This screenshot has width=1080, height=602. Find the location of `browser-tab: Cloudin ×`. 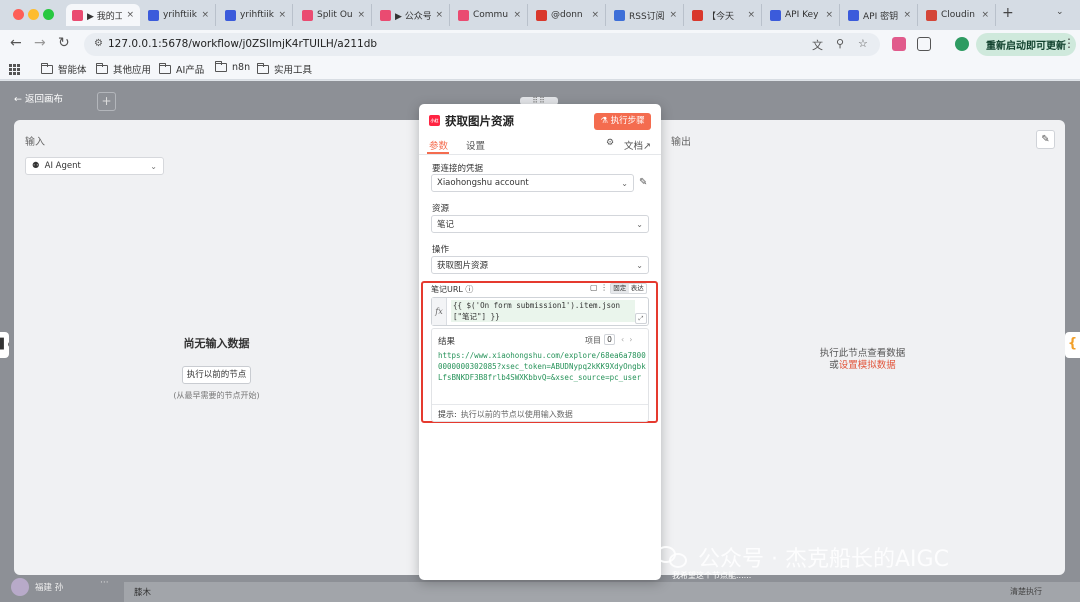

browser-tab: Cloudin × is located at coordinates (958, 15).